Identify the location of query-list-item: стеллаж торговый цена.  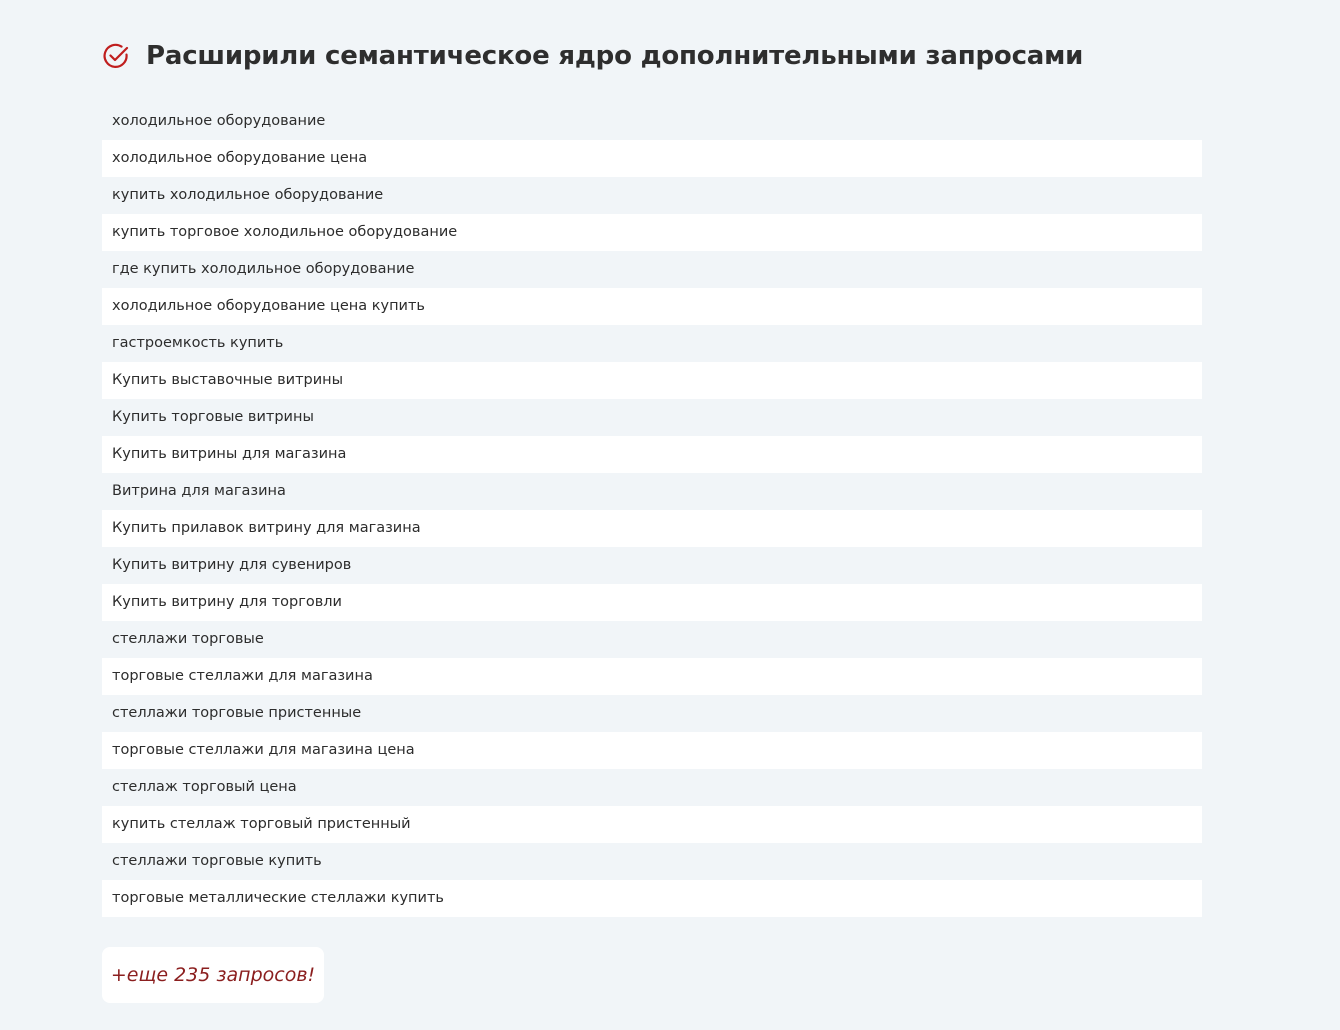
(204, 787).